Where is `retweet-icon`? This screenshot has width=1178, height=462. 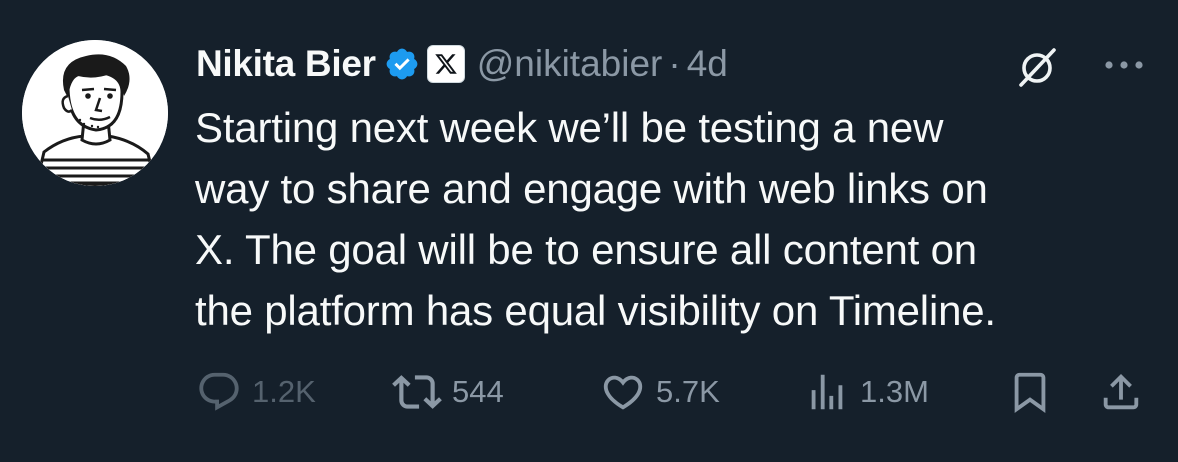
retweet-icon is located at coordinates (417, 392).